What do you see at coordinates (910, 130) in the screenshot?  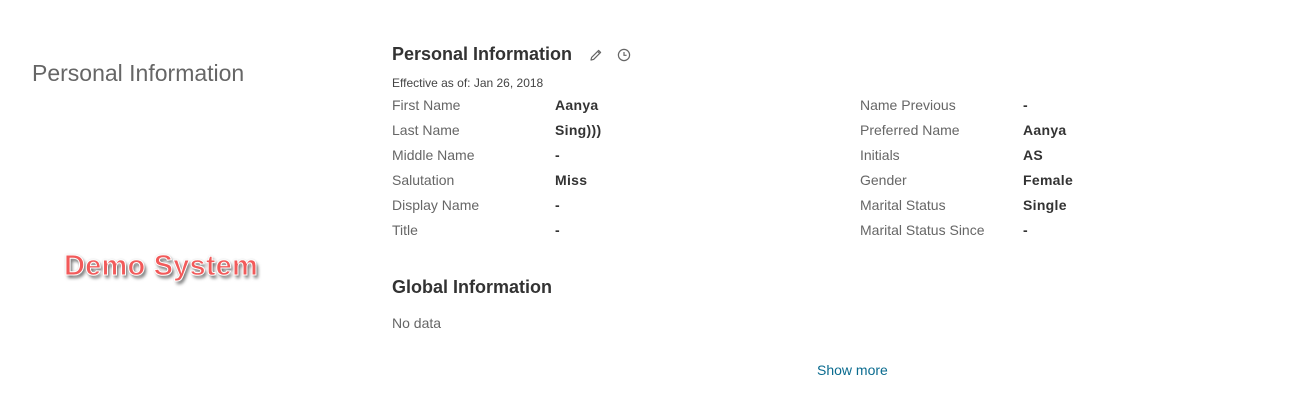 I see `field-label: Preferred Name` at bounding box center [910, 130].